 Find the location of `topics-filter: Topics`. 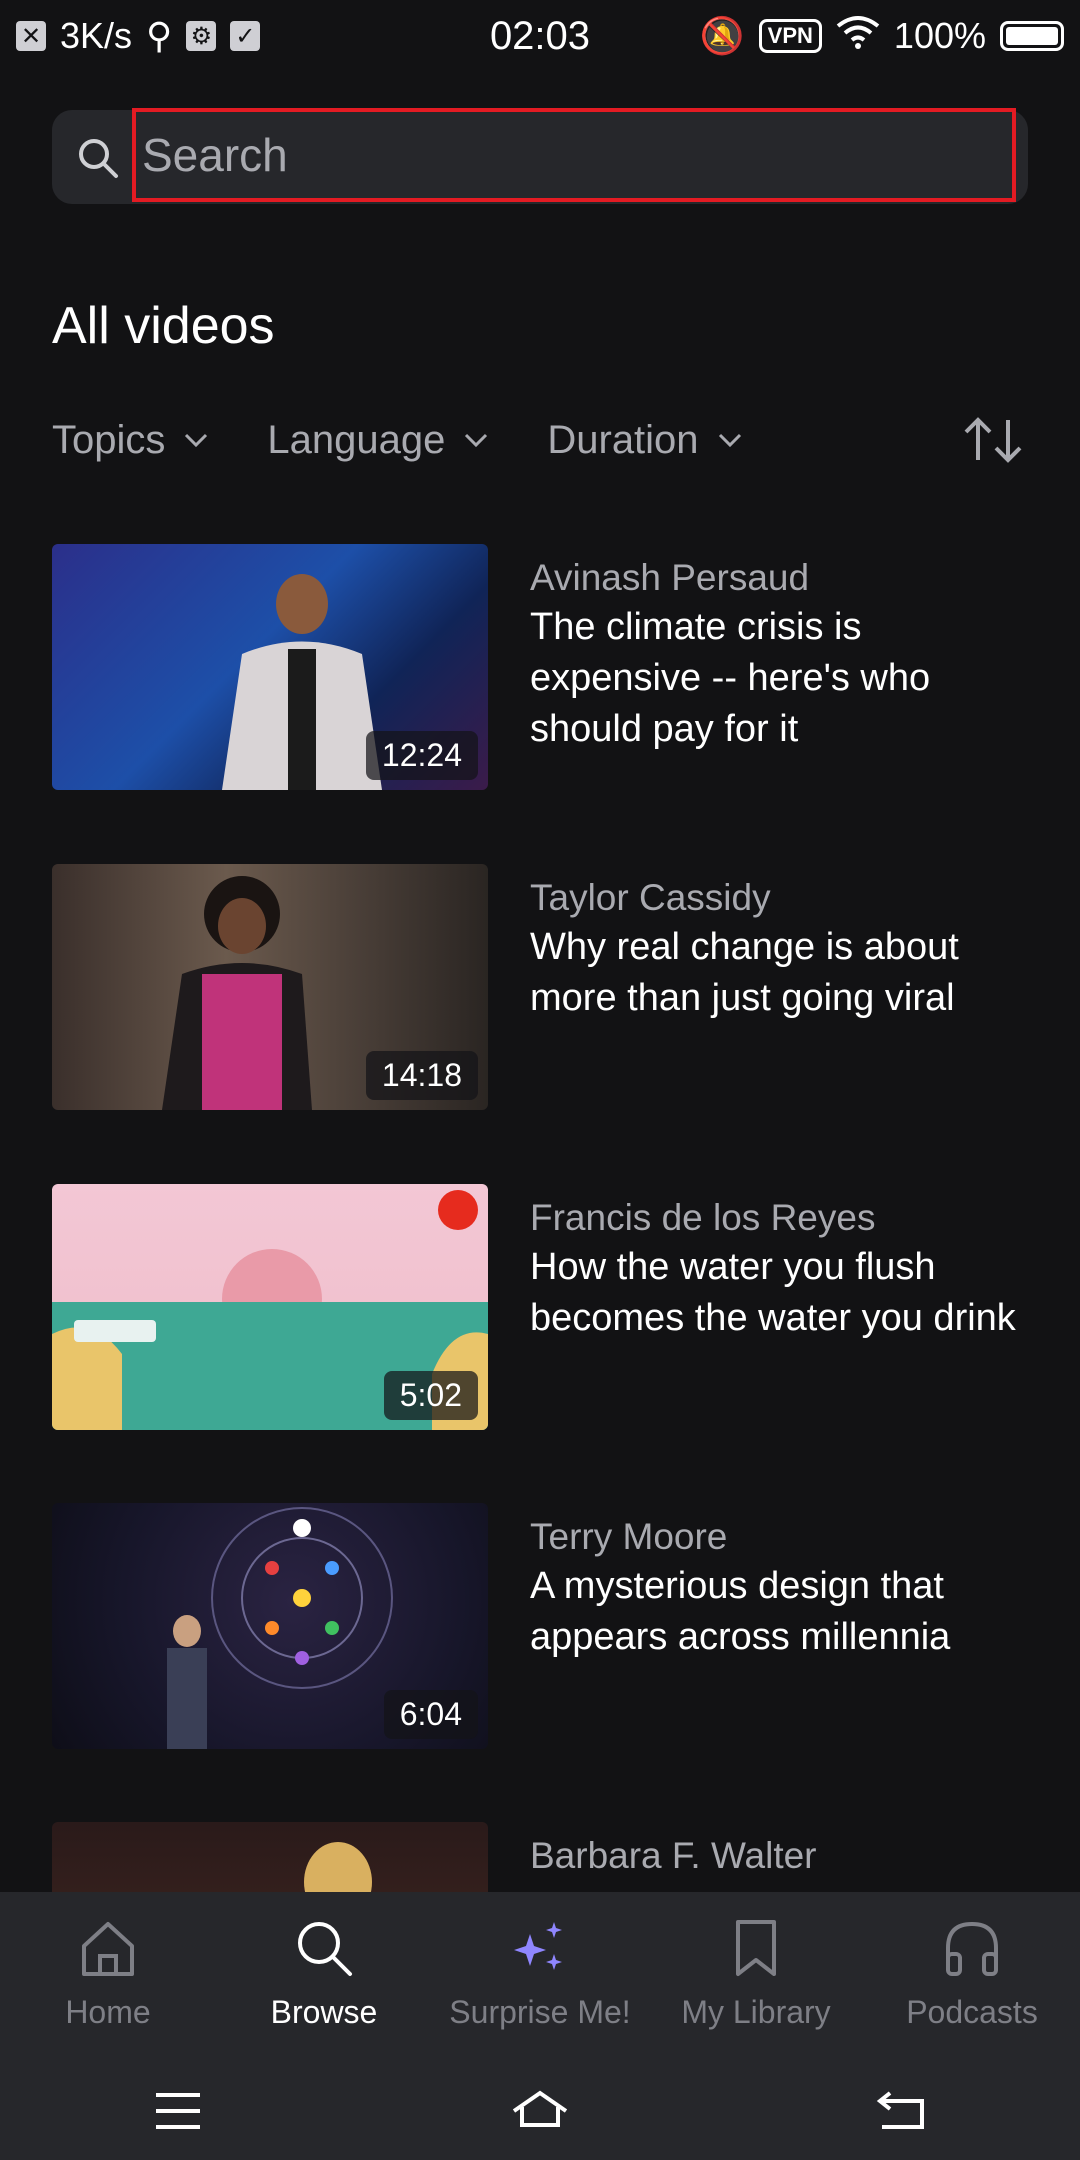

topics-filter: Topics is located at coordinates (130, 440).